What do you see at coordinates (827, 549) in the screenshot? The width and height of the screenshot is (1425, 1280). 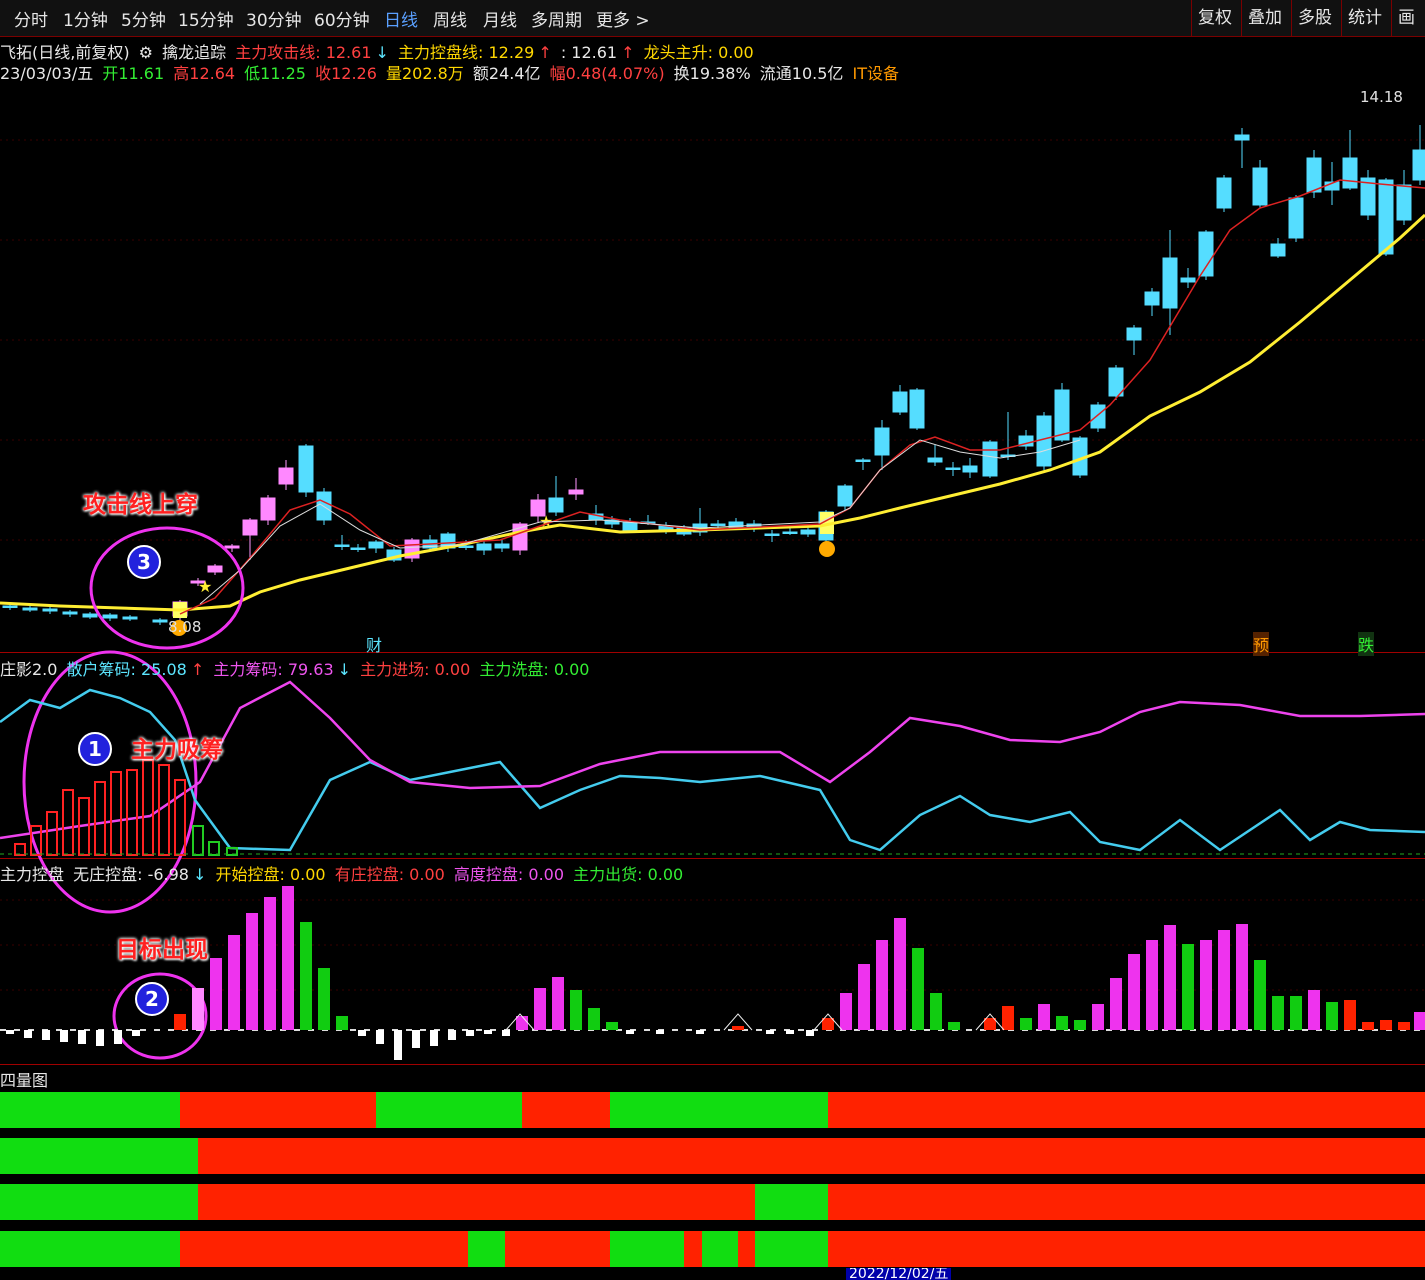 I see `rise-signal-icon` at bounding box center [827, 549].